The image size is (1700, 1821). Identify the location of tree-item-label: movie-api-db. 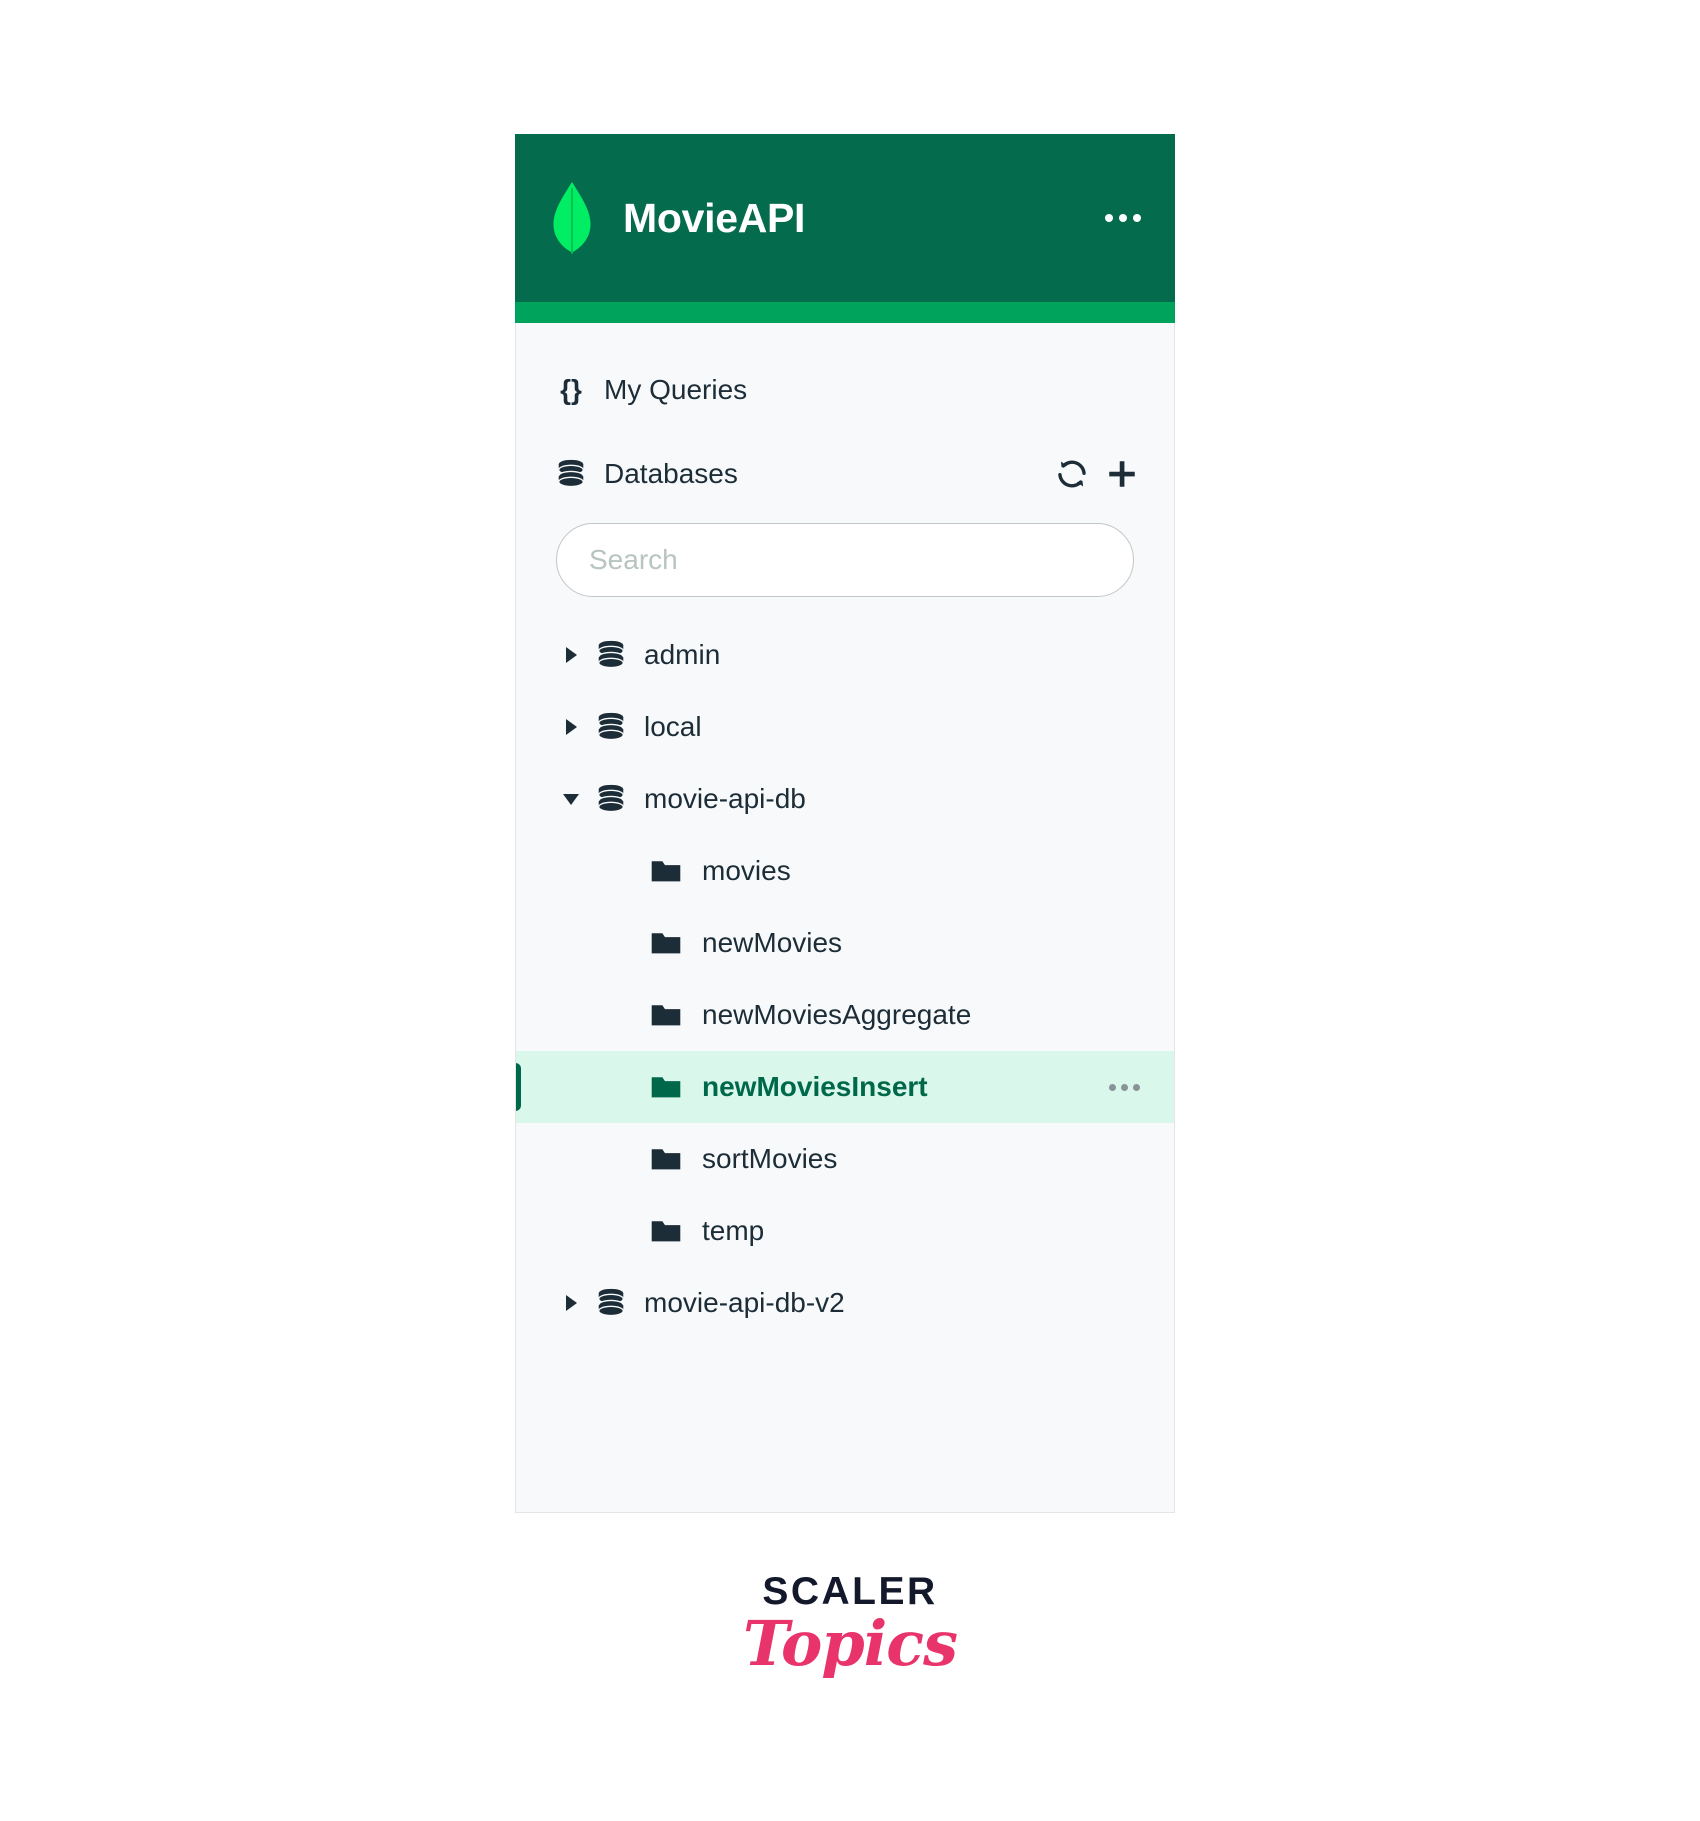
(725, 798).